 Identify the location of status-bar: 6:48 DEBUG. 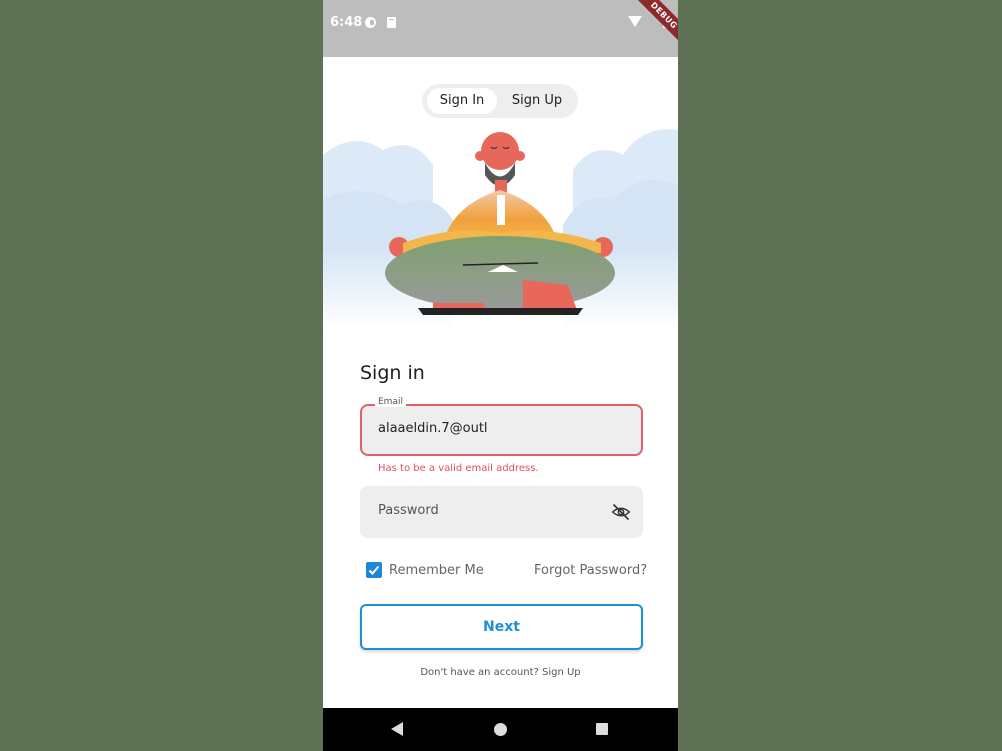
(500, 28).